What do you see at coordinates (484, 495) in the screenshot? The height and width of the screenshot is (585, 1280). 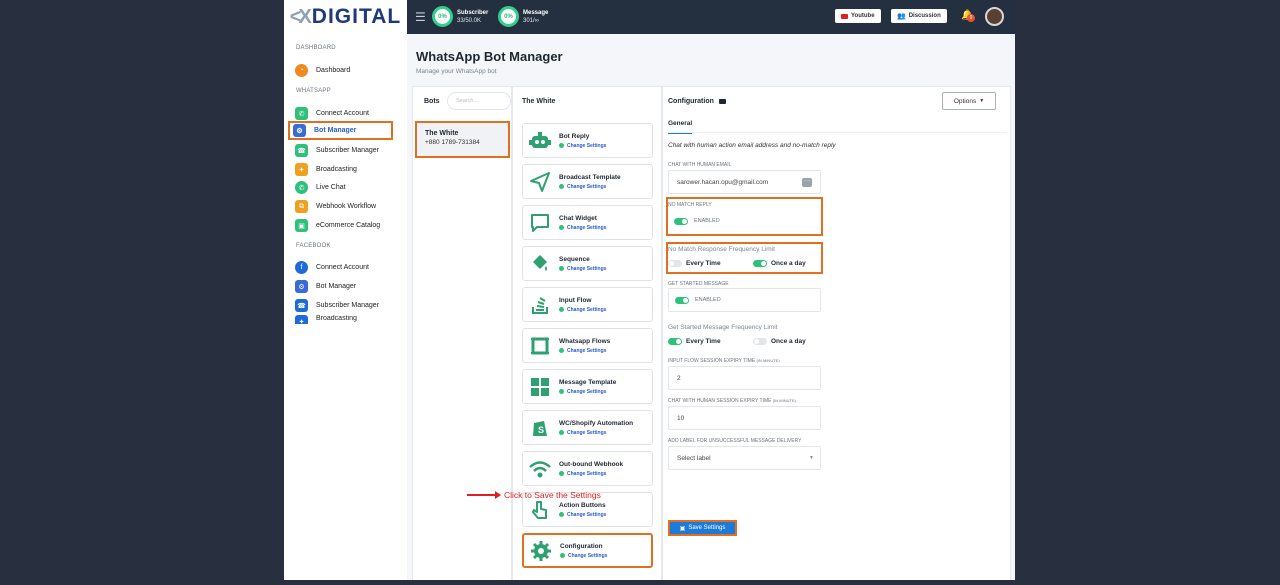 I see `annotation-arrow` at bounding box center [484, 495].